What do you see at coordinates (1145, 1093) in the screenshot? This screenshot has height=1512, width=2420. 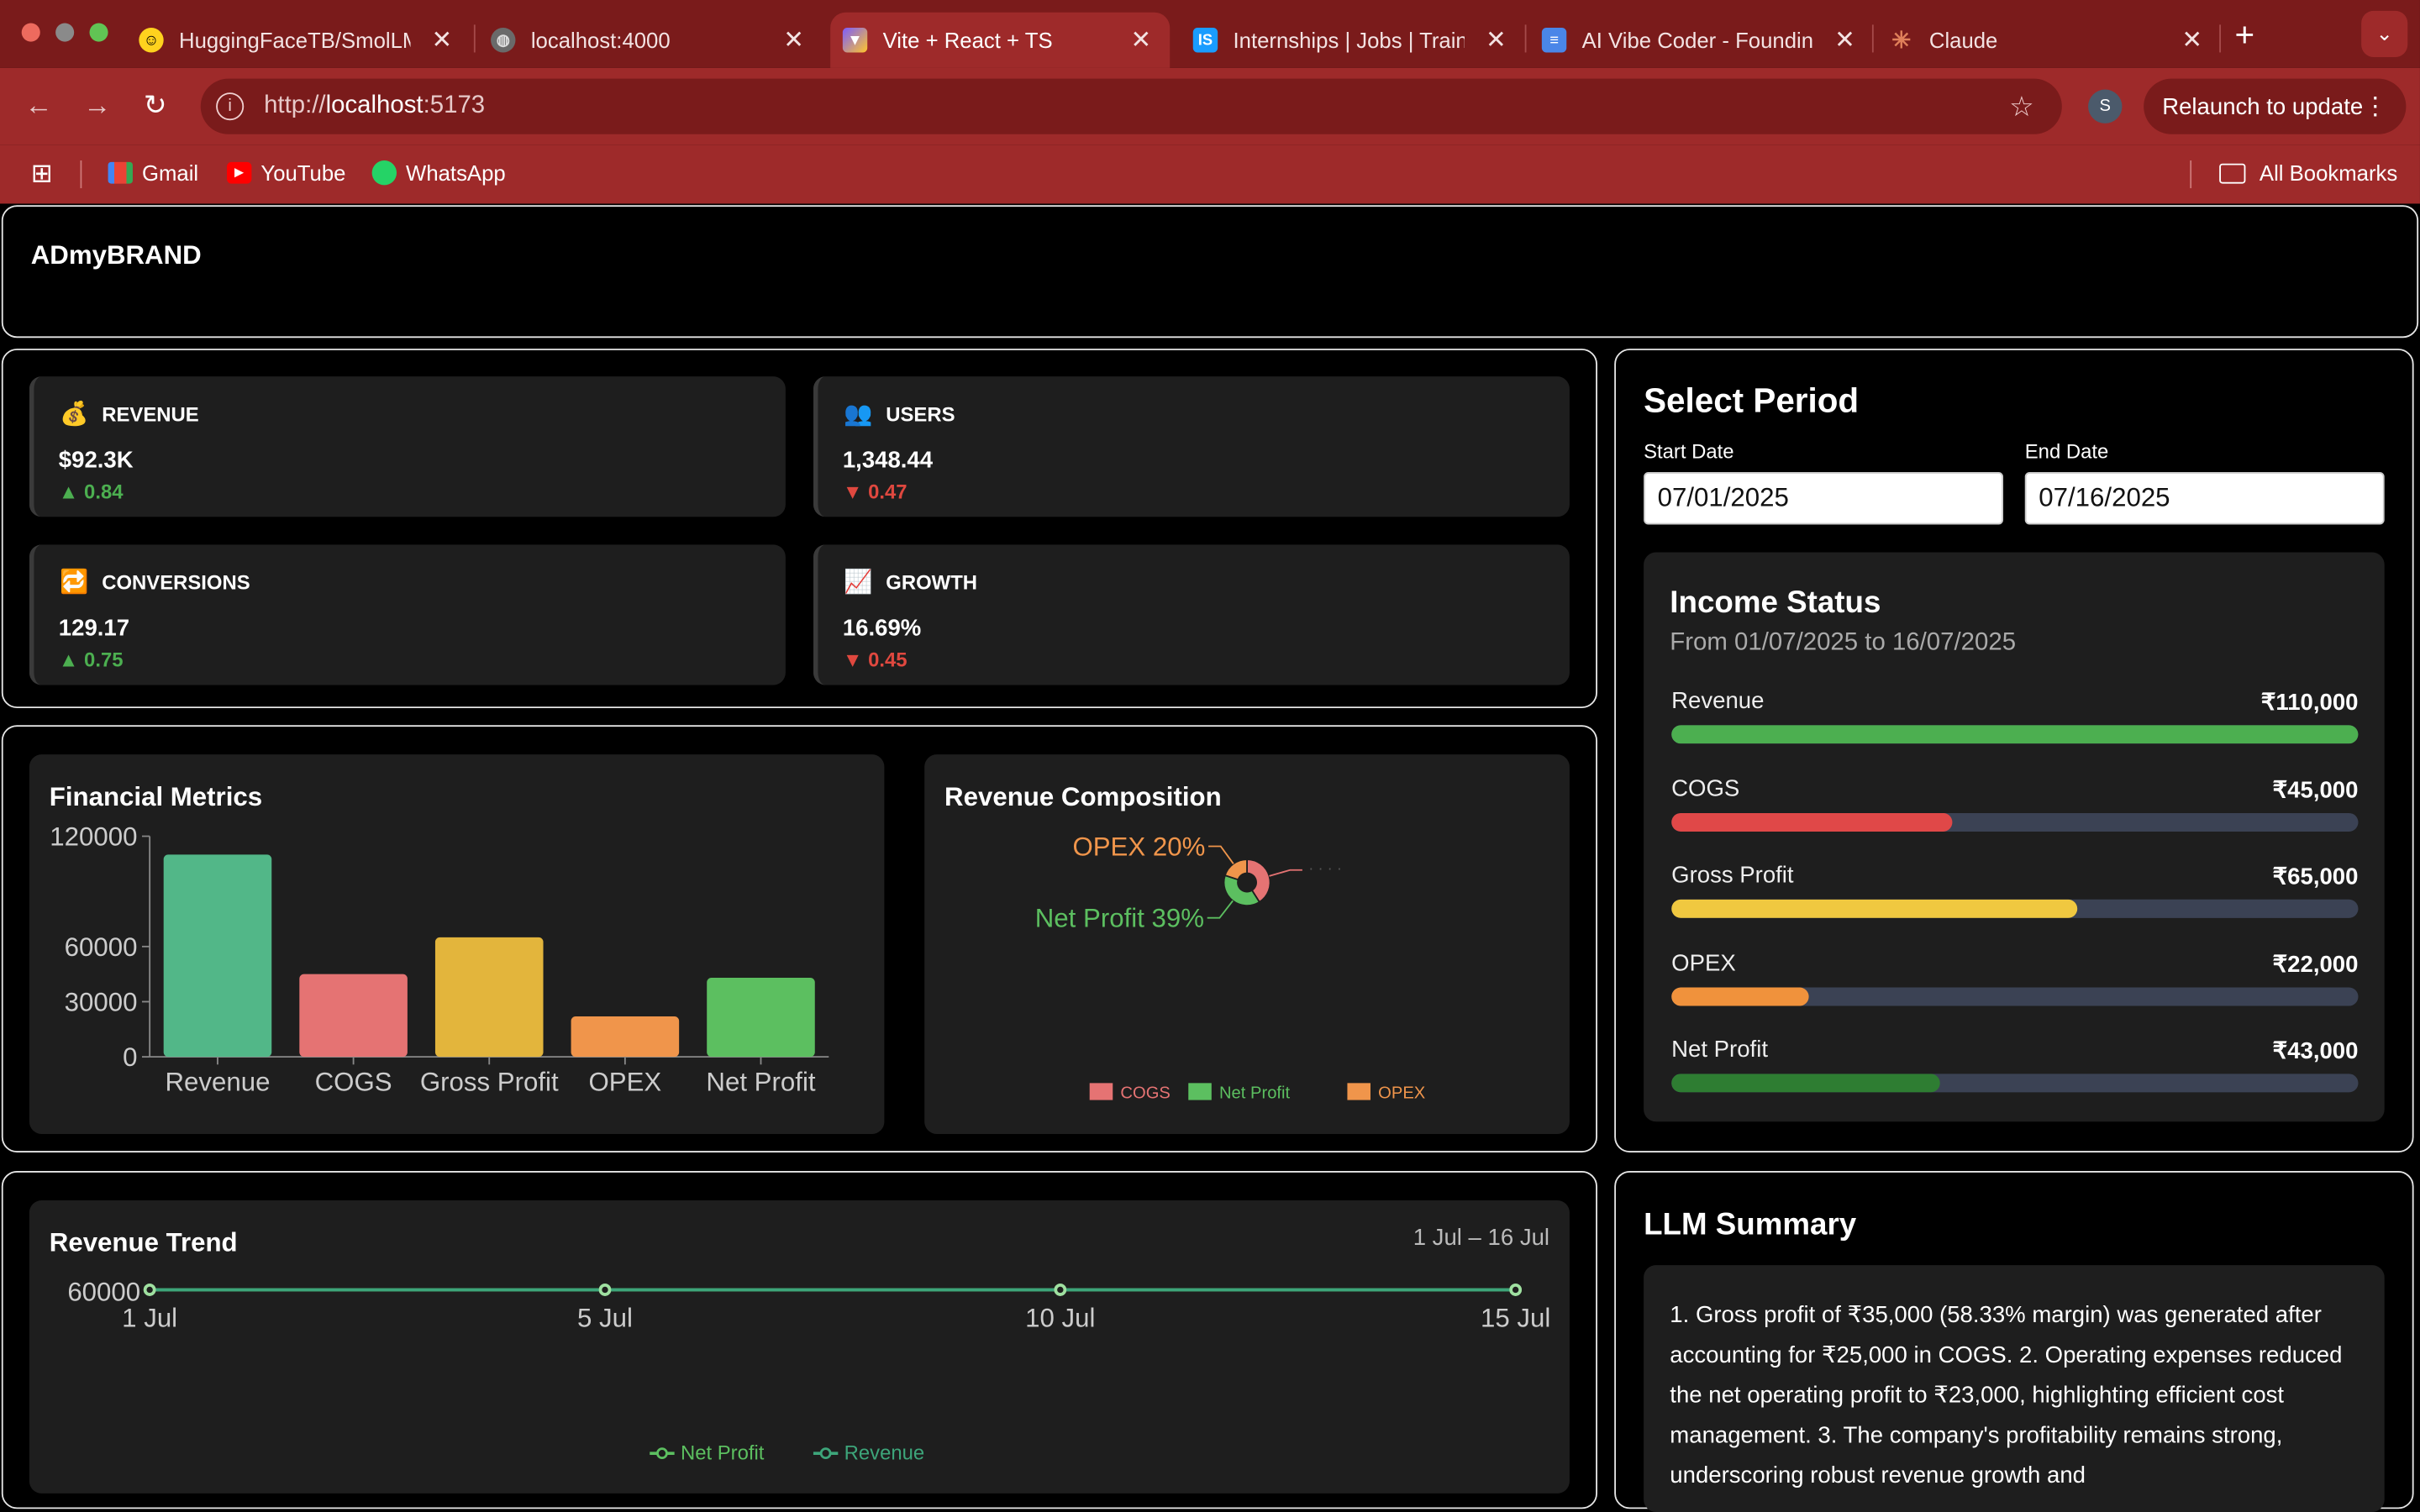 I see `legend-label-cogs: COGS` at bounding box center [1145, 1093].